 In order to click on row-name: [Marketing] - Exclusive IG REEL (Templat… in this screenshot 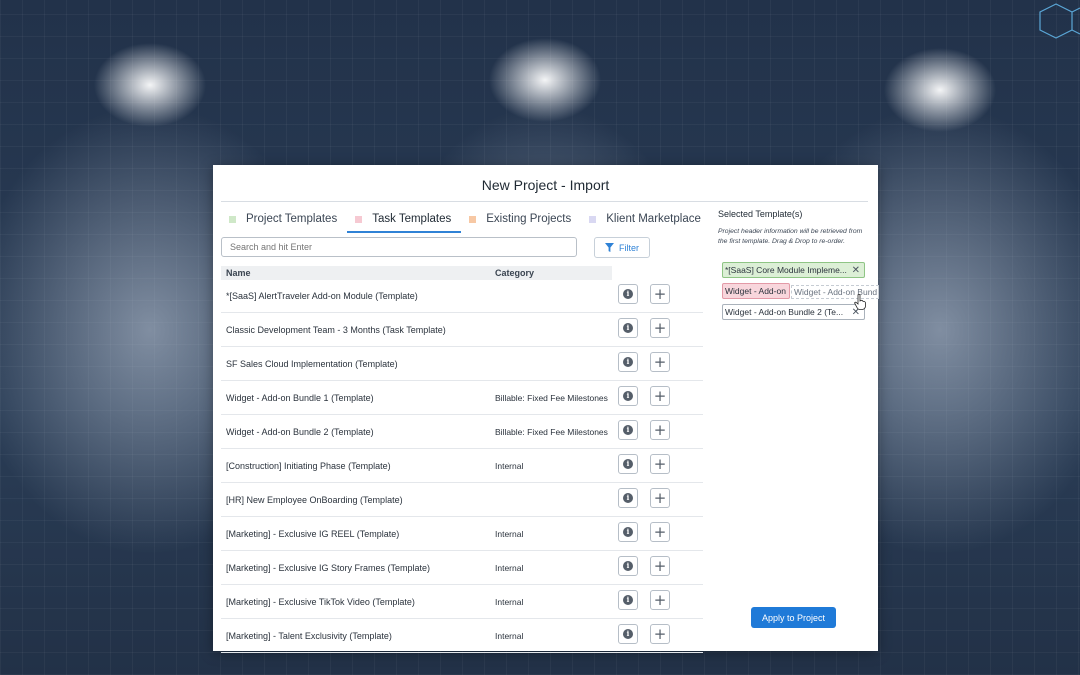, I will do `click(313, 534)`.